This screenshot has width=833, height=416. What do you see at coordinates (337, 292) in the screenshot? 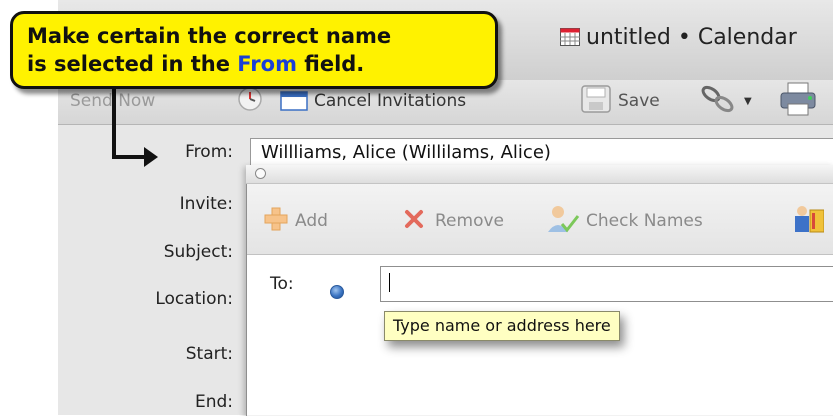
I see `recipient-status-icon` at bounding box center [337, 292].